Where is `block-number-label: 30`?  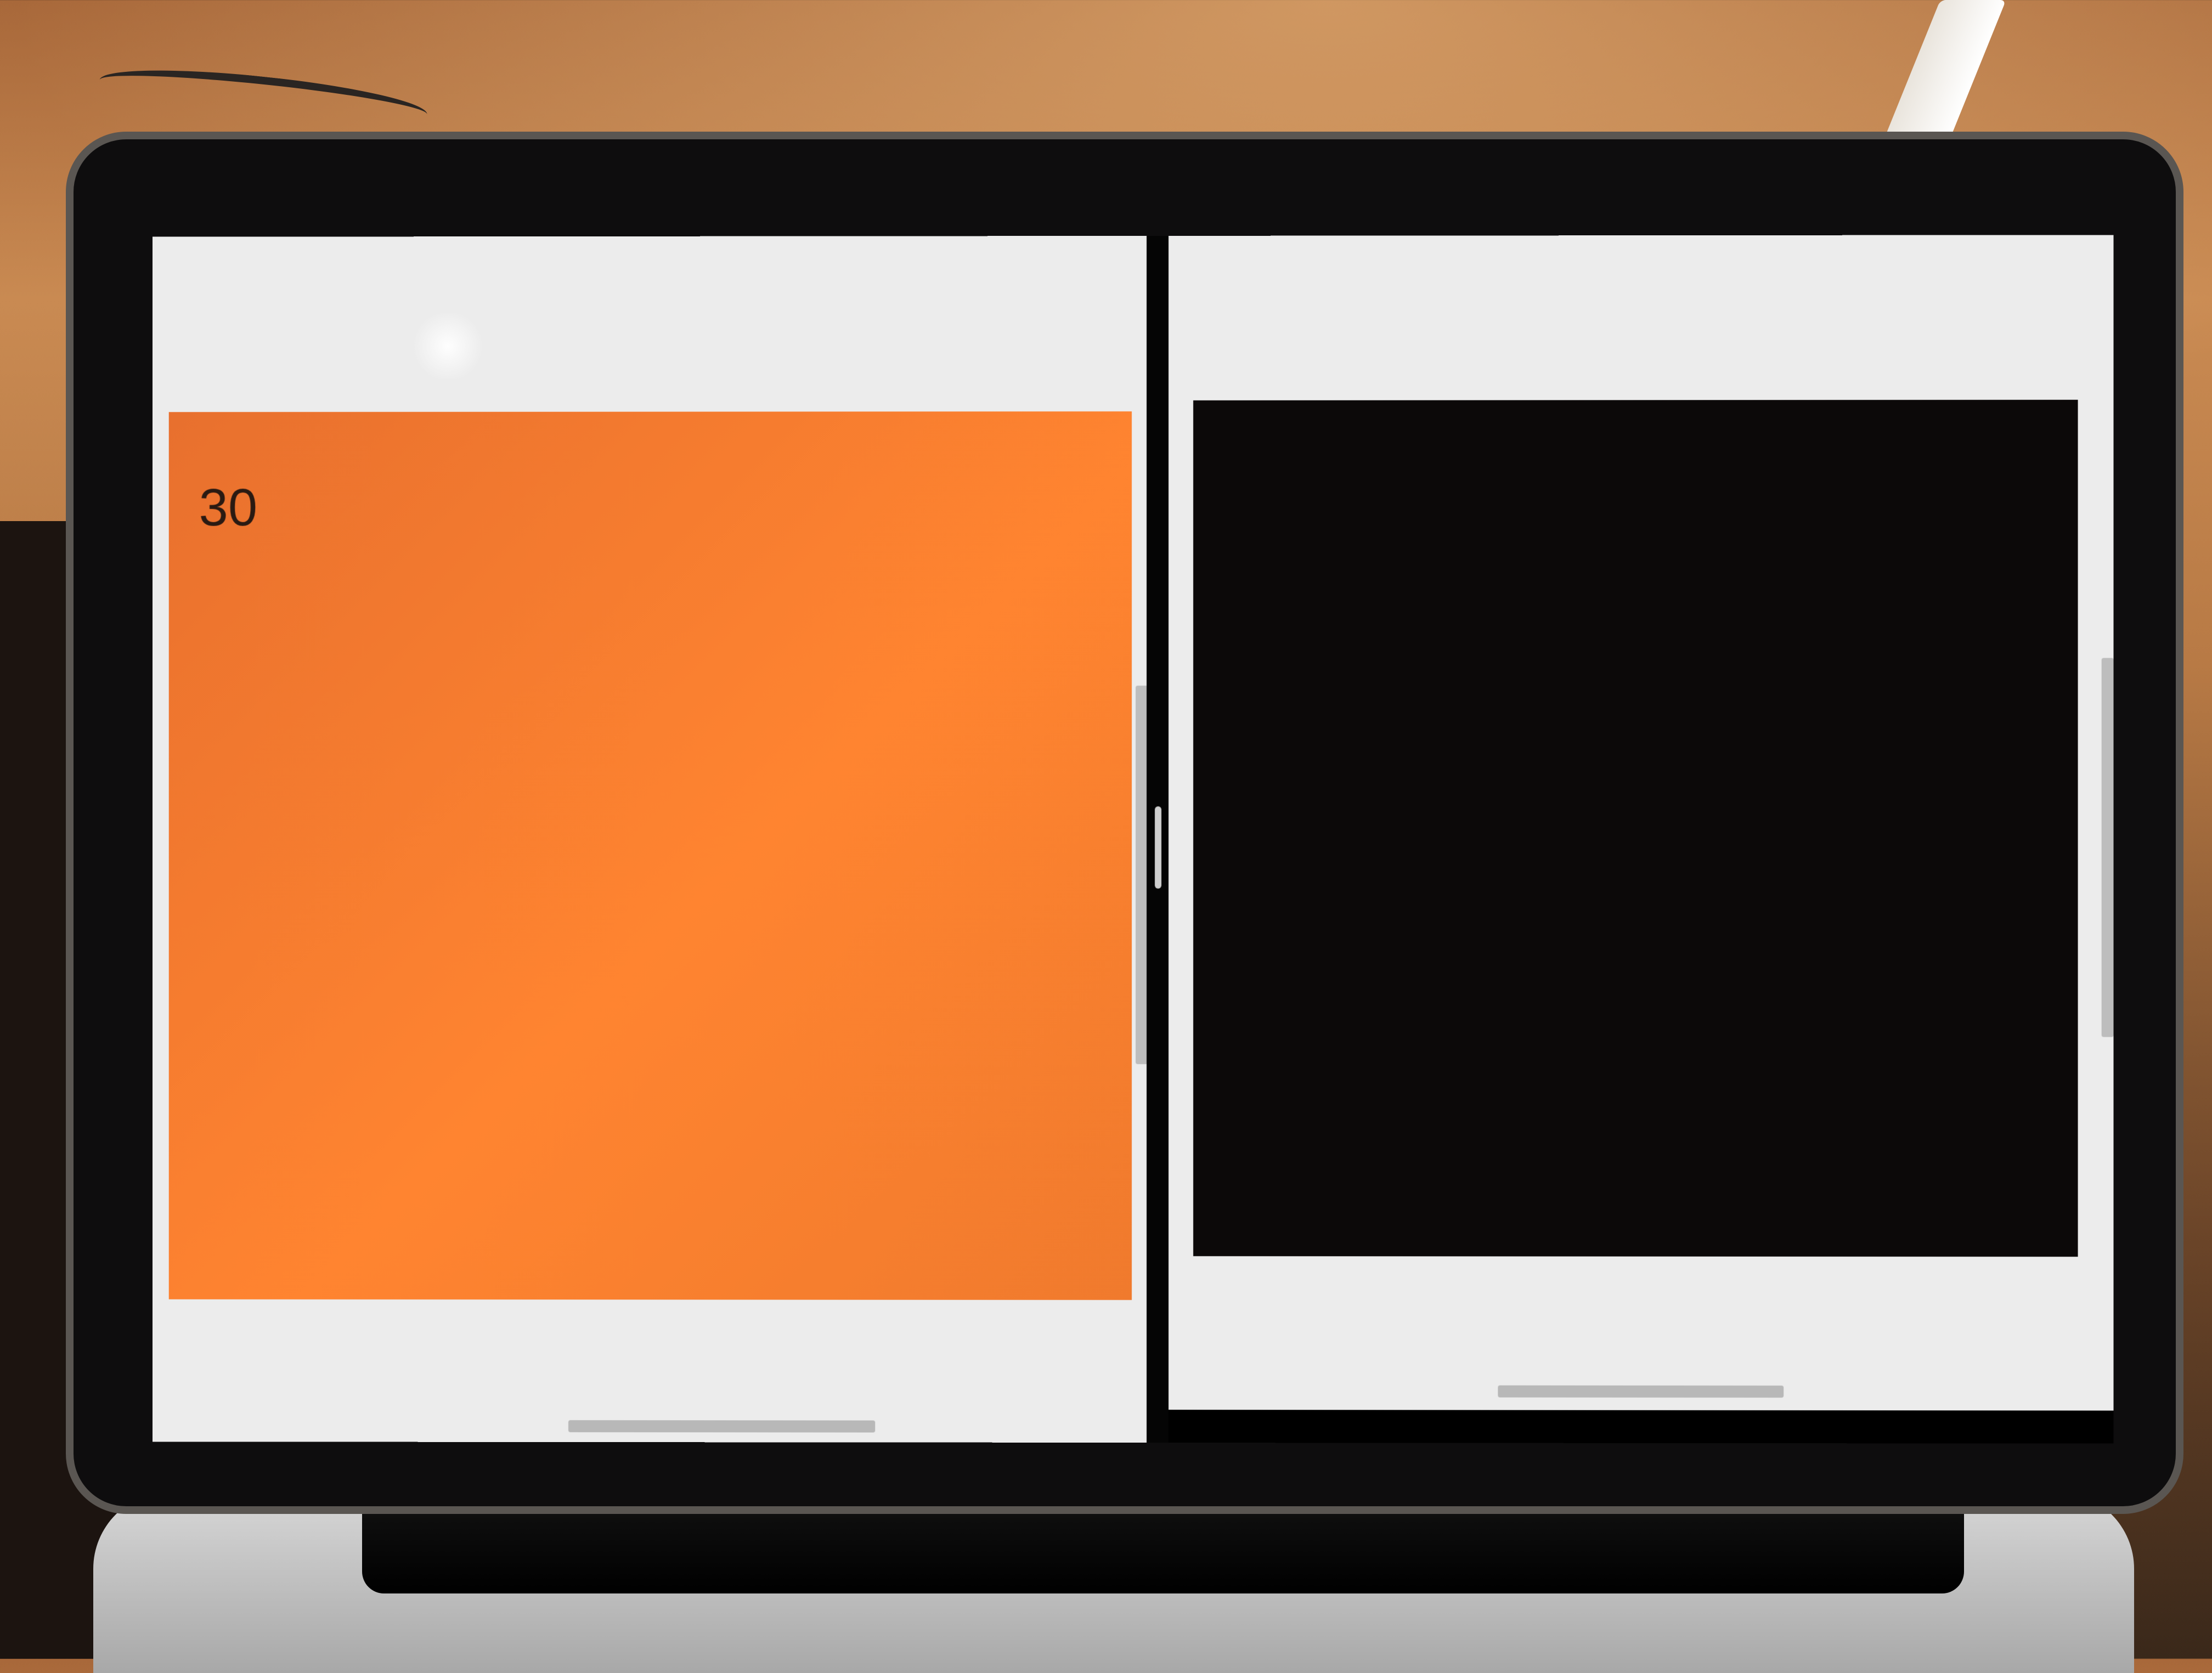 block-number-label: 30 is located at coordinates (228, 508).